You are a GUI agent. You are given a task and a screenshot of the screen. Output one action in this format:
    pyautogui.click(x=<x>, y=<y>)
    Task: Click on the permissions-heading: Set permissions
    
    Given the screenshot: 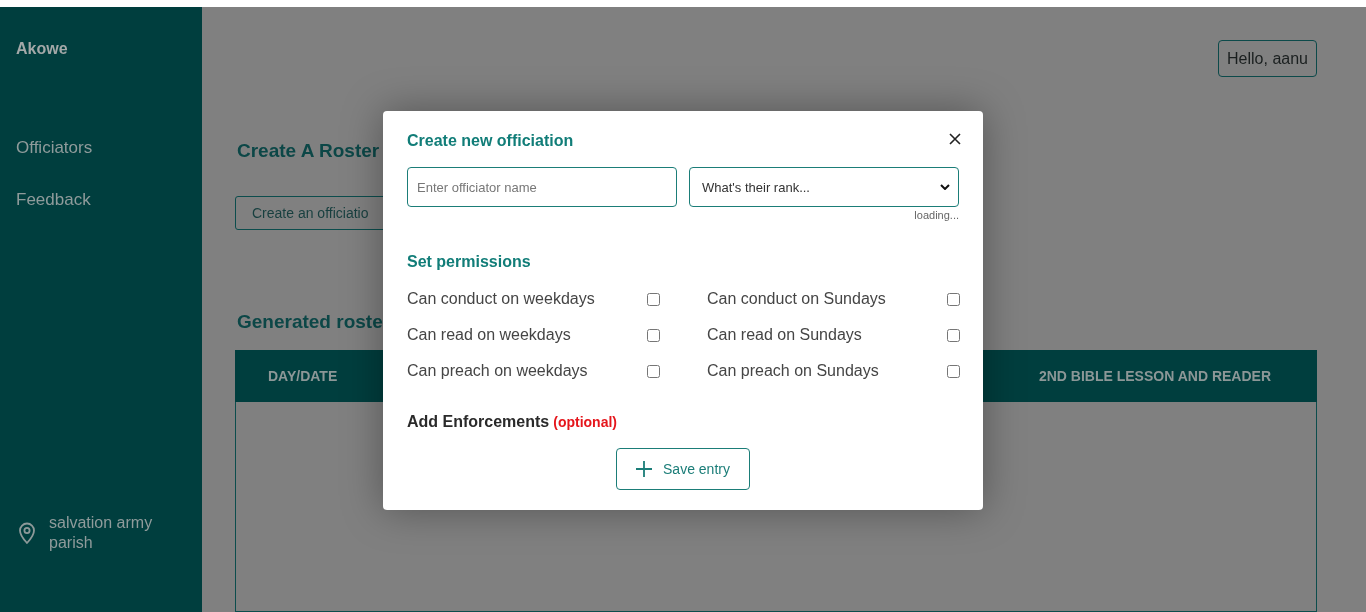 What is the action you would take?
    pyautogui.click(x=469, y=262)
    